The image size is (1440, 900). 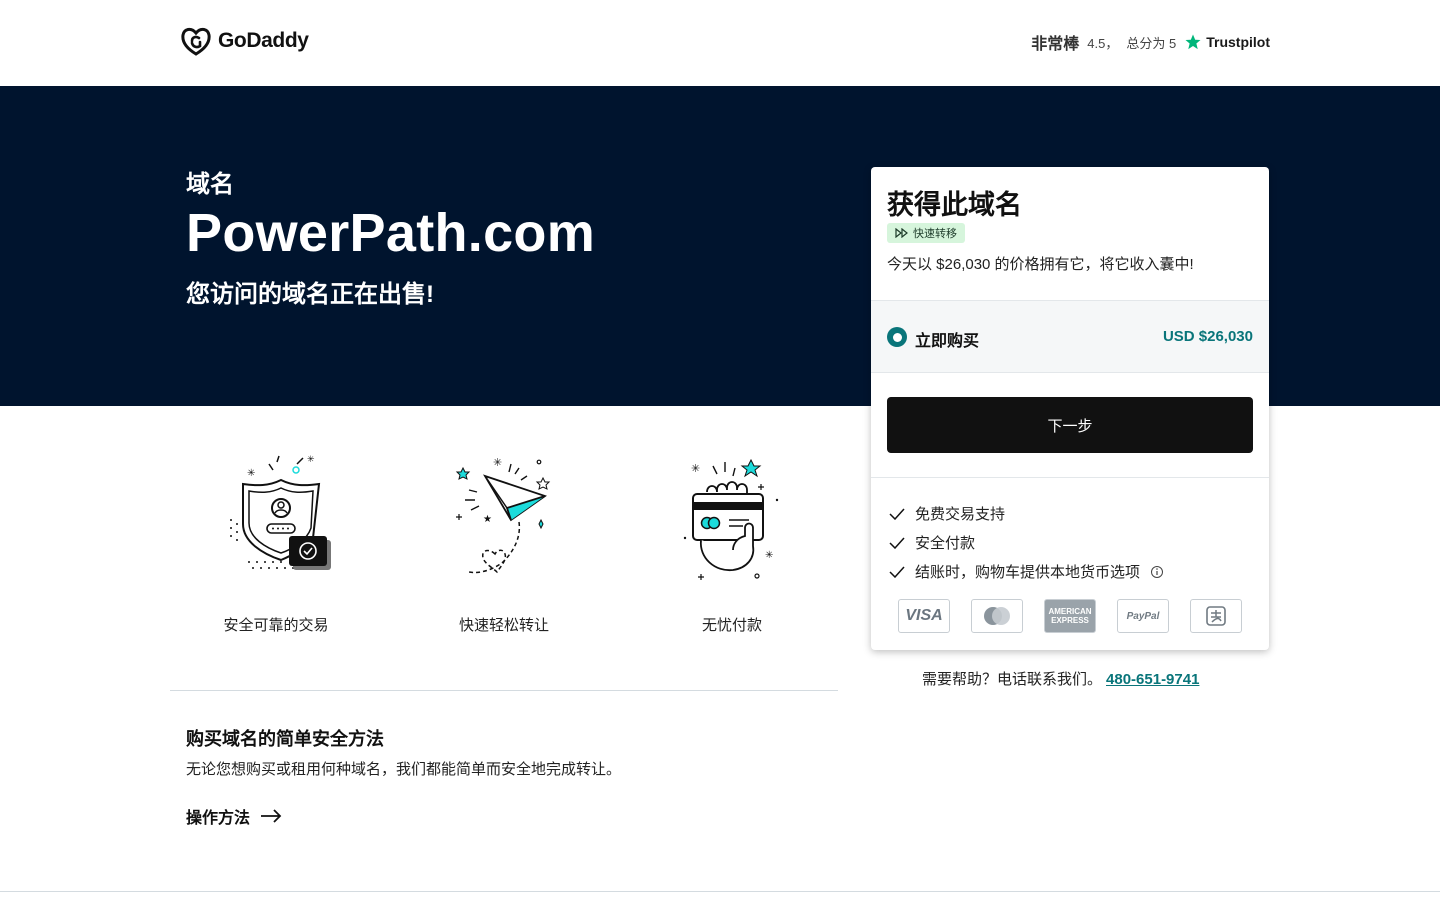 What do you see at coordinates (720, 43) in the screenshot?
I see `site-header: GoDaddy 非常棒 4.5， 总分为 5 Trustpilot` at bounding box center [720, 43].